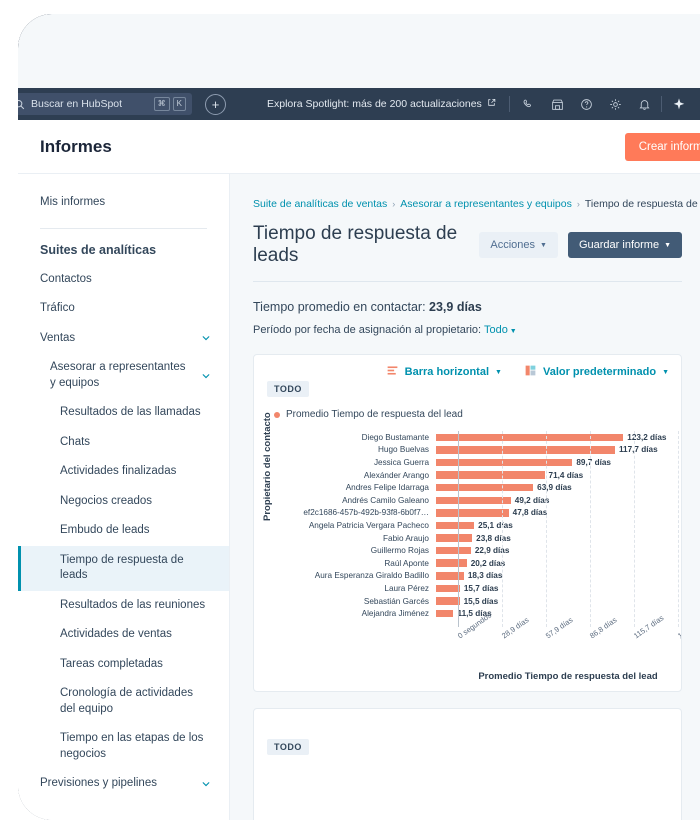  I want to click on create-report-button: Crear informe, so click(662, 147).